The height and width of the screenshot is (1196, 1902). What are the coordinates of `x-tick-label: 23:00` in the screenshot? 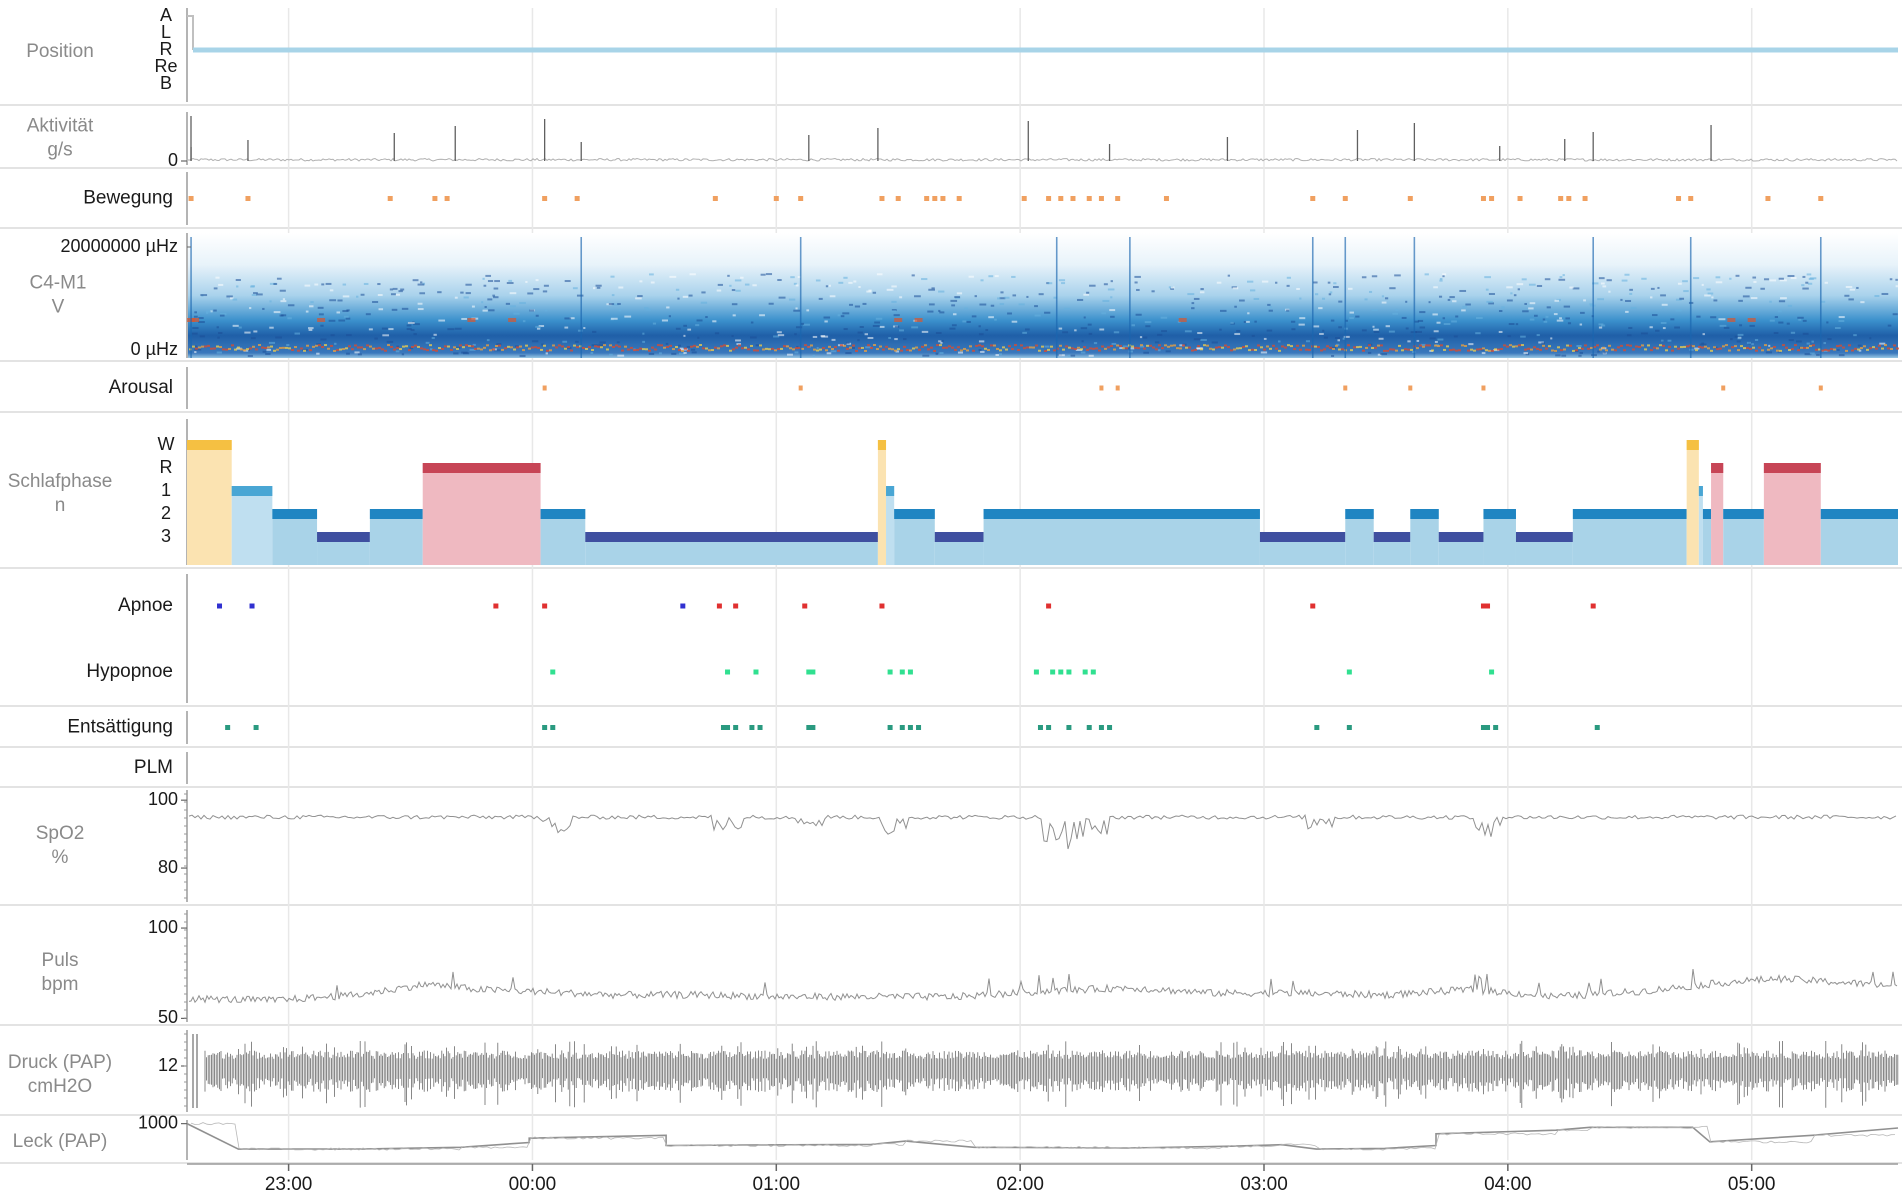 It's located at (289, 1184).